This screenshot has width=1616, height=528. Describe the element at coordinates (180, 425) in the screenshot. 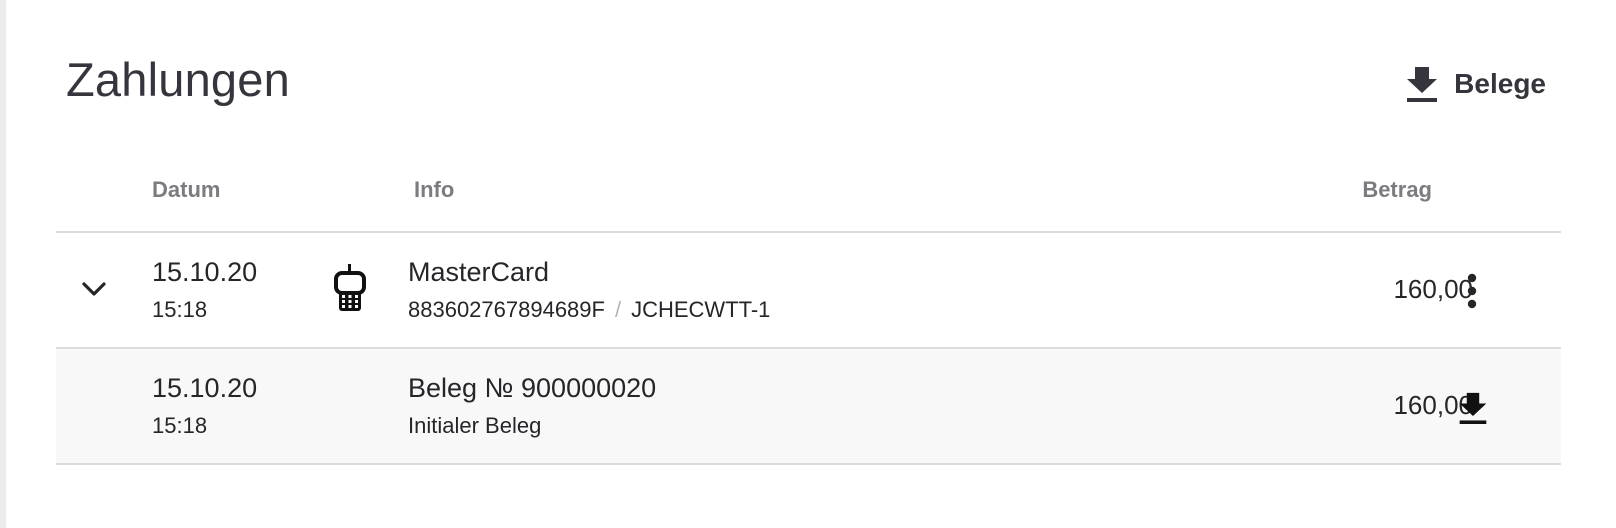

I see `receipt-time: 15:18` at that location.